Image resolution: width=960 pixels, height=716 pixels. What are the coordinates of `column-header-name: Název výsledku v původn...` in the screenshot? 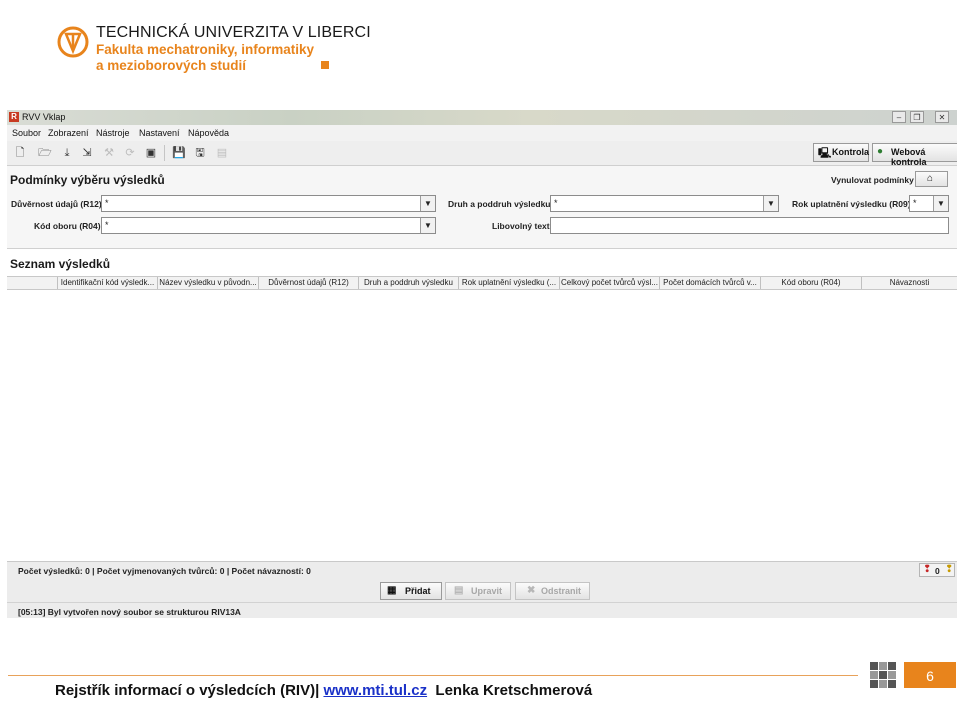 It's located at (208, 283).